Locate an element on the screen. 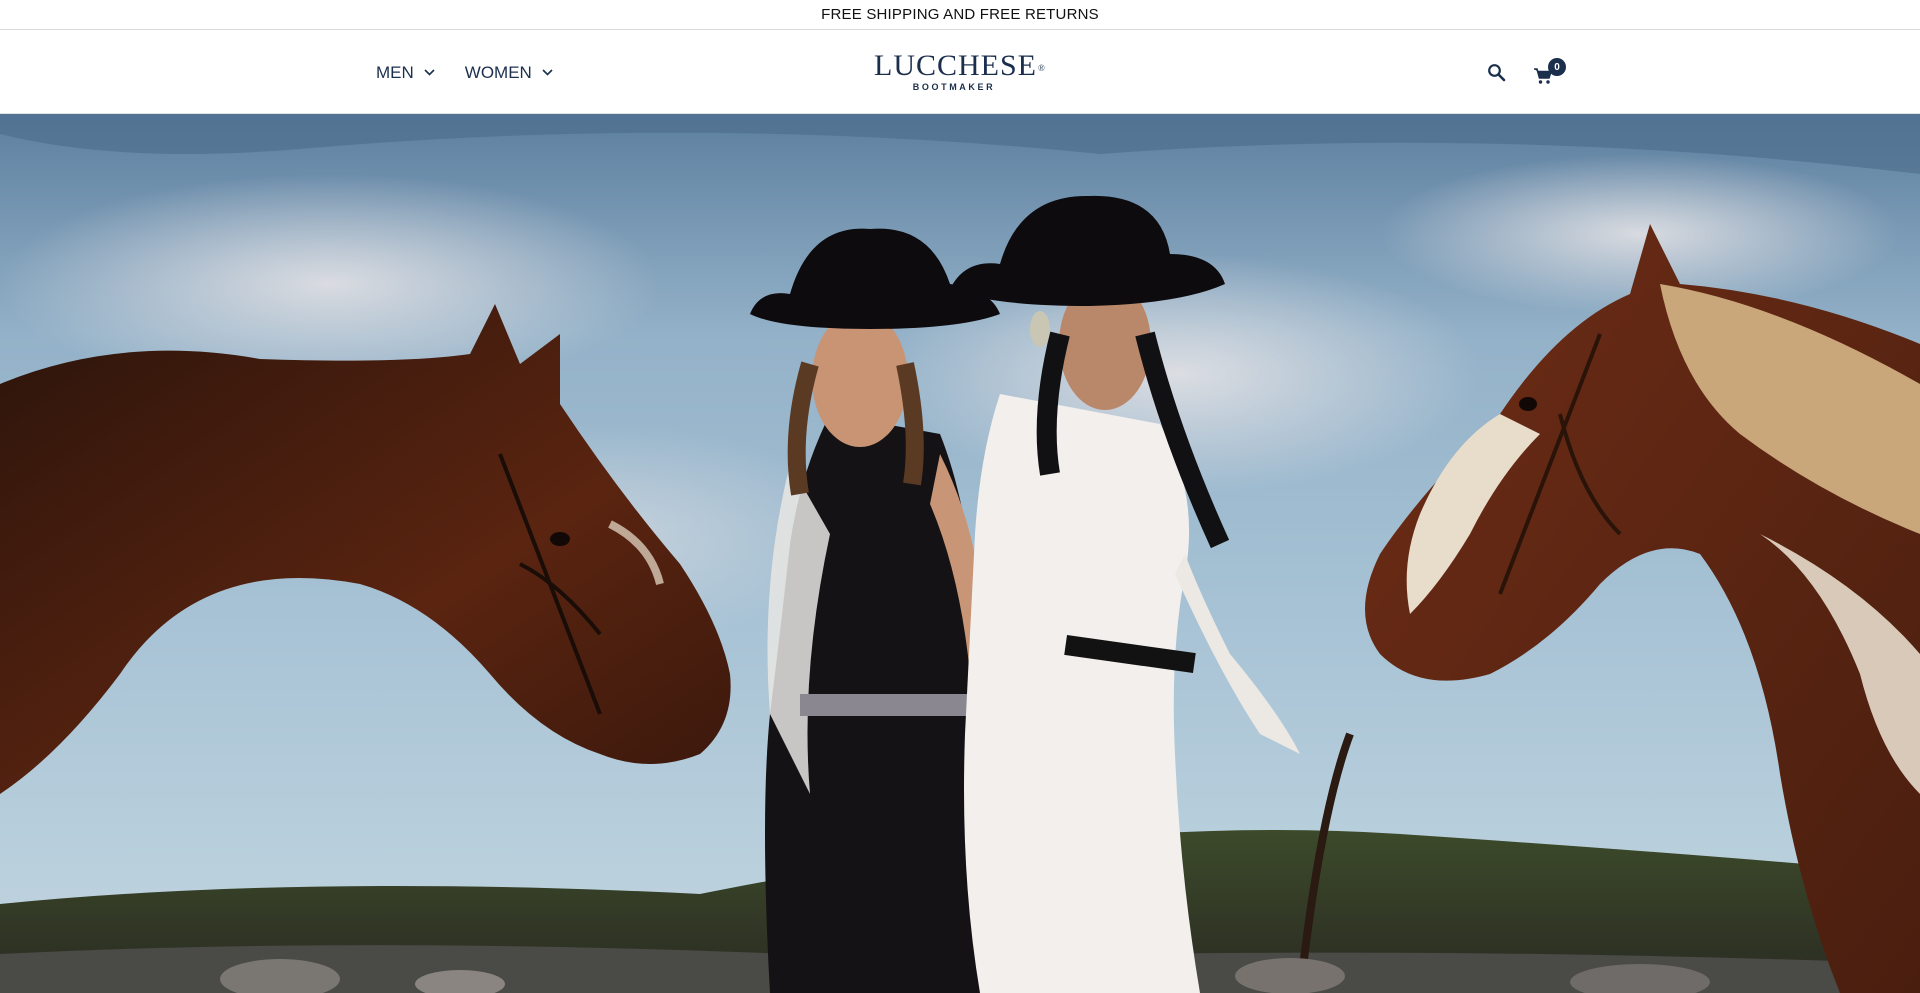  nav-item-label: MEN is located at coordinates (395, 72).